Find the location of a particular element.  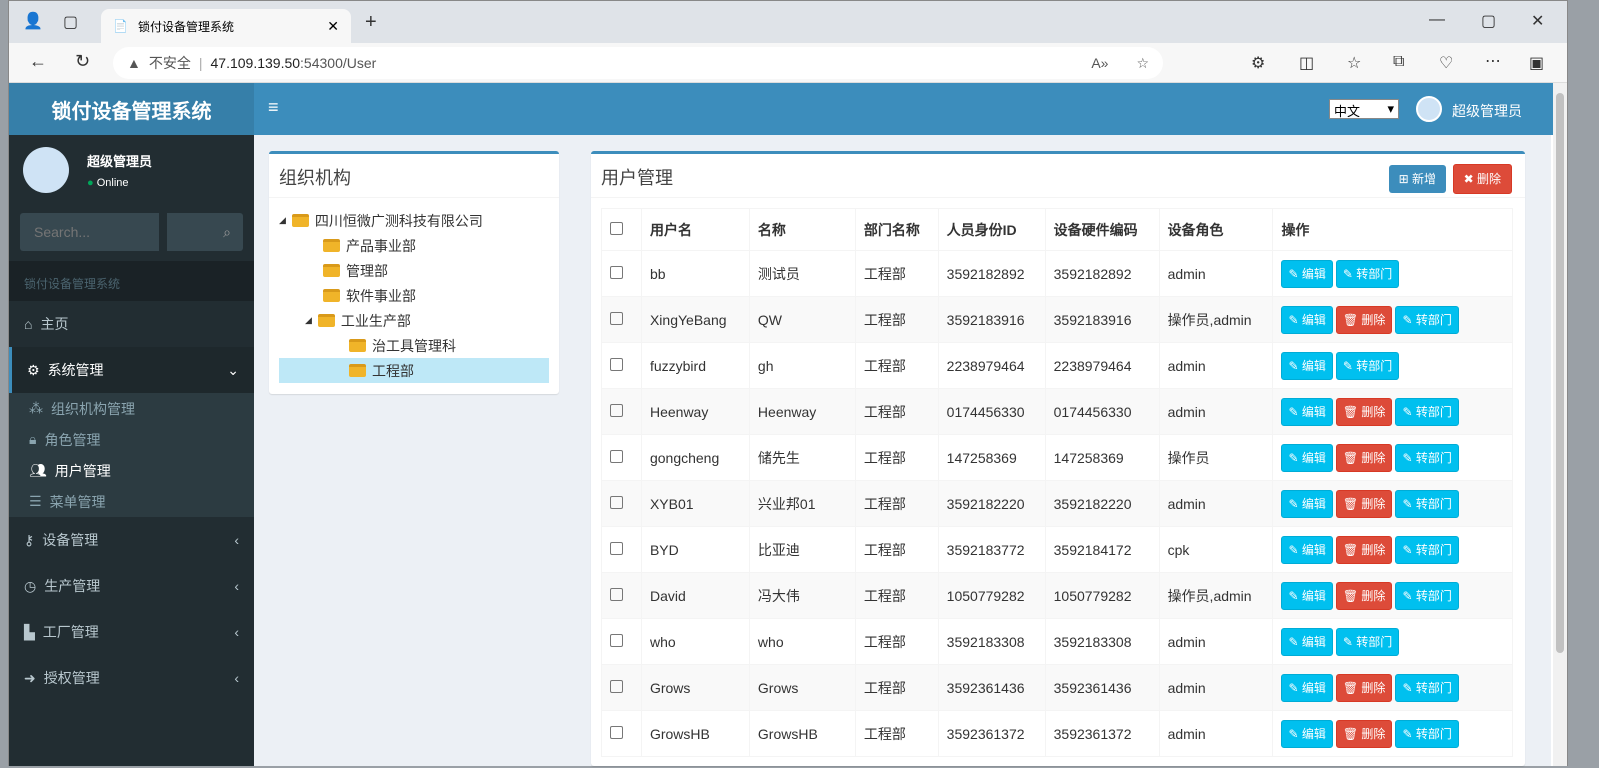

add-button: ⊞ 新增 is located at coordinates (1417, 179).